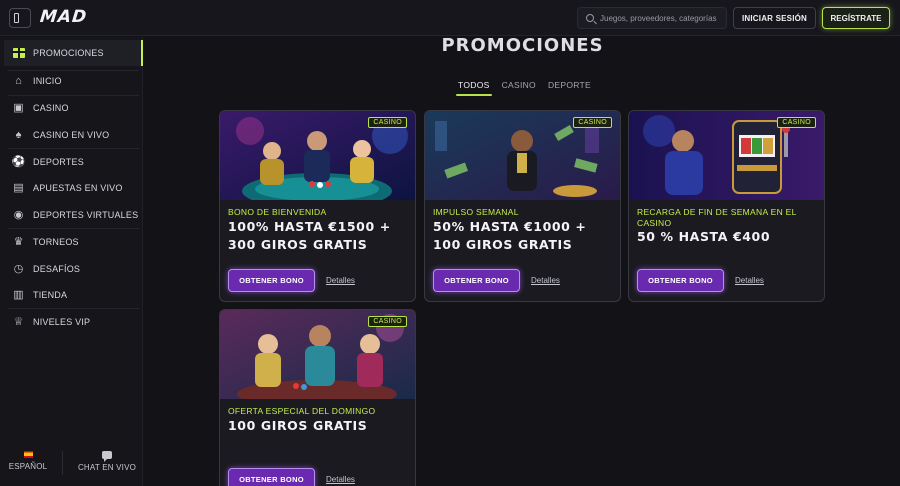 Image resolution: width=900 pixels, height=486 pixels. I want to click on sidebar-item-label: INICIO, so click(47, 81).